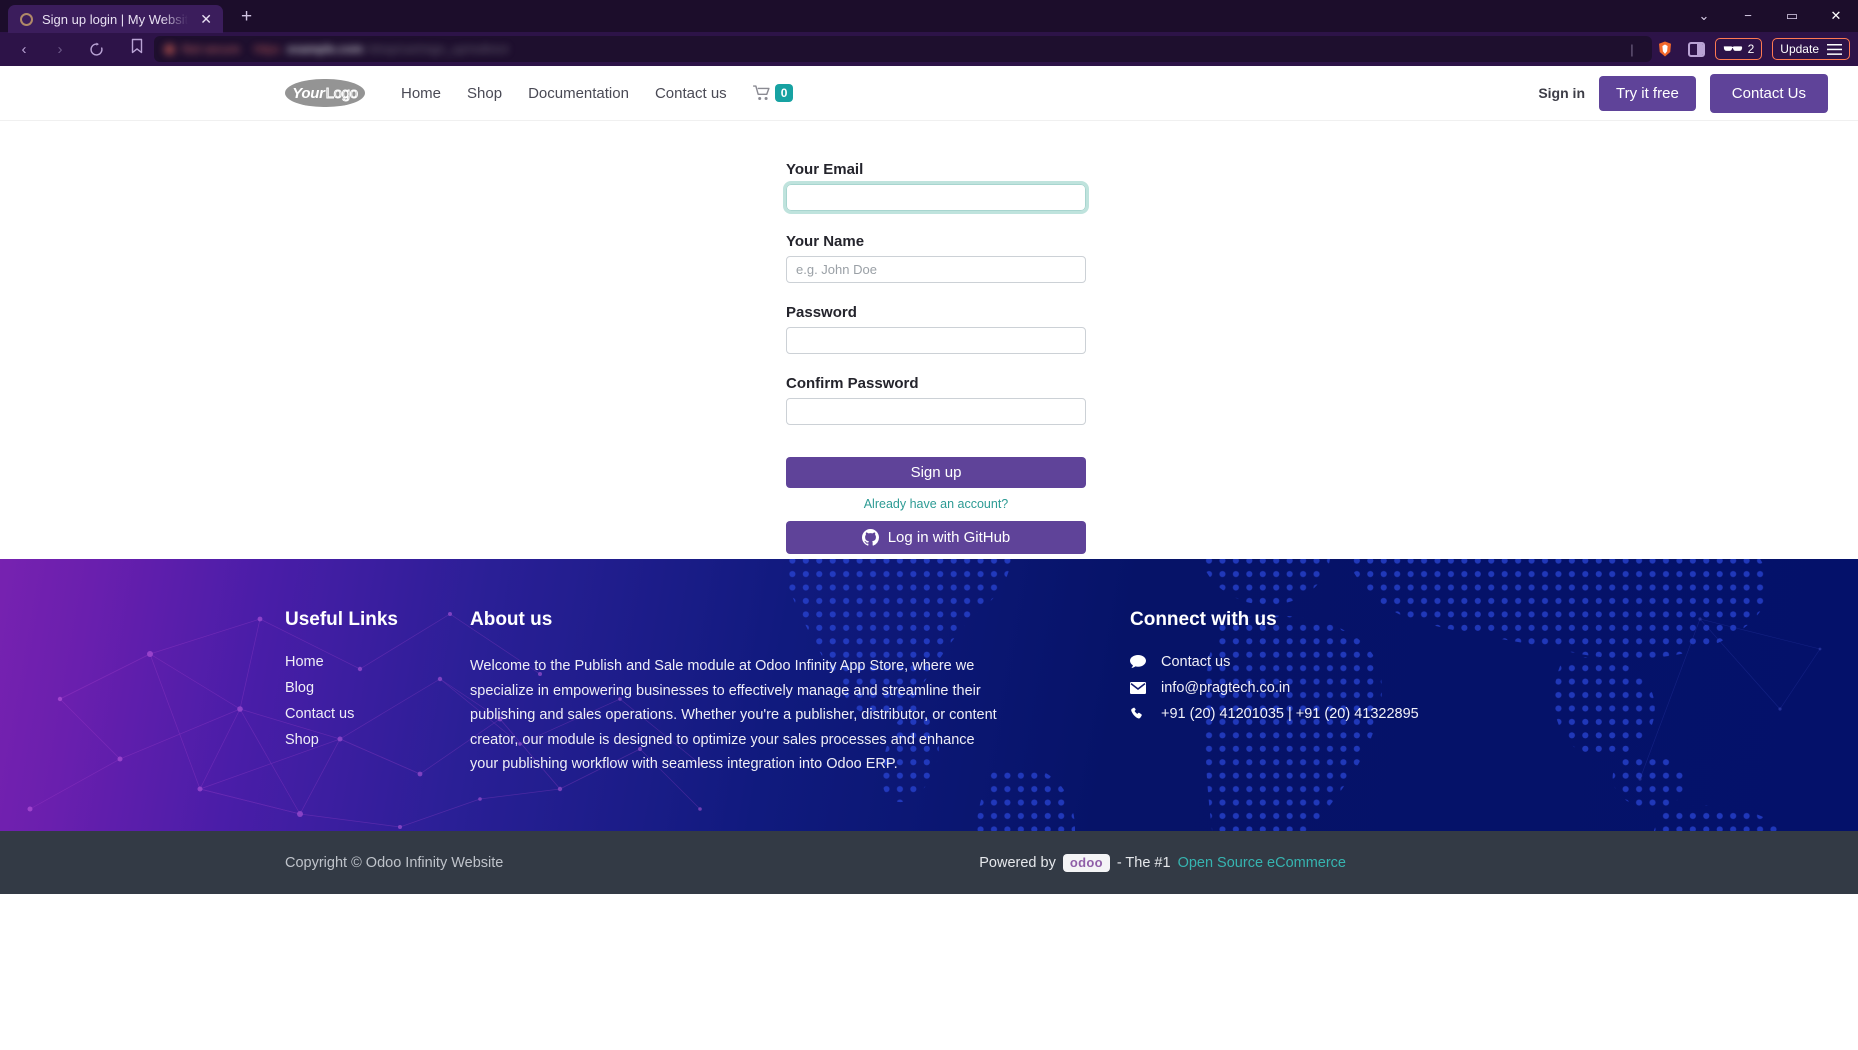 The height and width of the screenshot is (1050, 1858). What do you see at coordinates (691, 93) in the screenshot?
I see `nav-item-contact-us: Contact us` at bounding box center [691, 93].